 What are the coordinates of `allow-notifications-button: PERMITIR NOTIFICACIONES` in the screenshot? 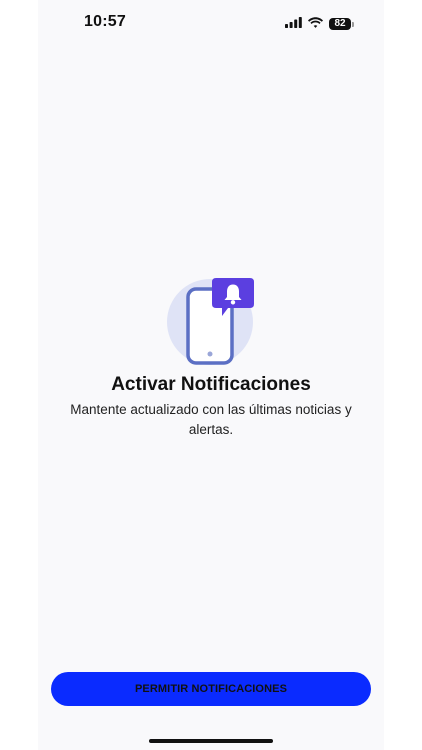 It's located at (211, 689).